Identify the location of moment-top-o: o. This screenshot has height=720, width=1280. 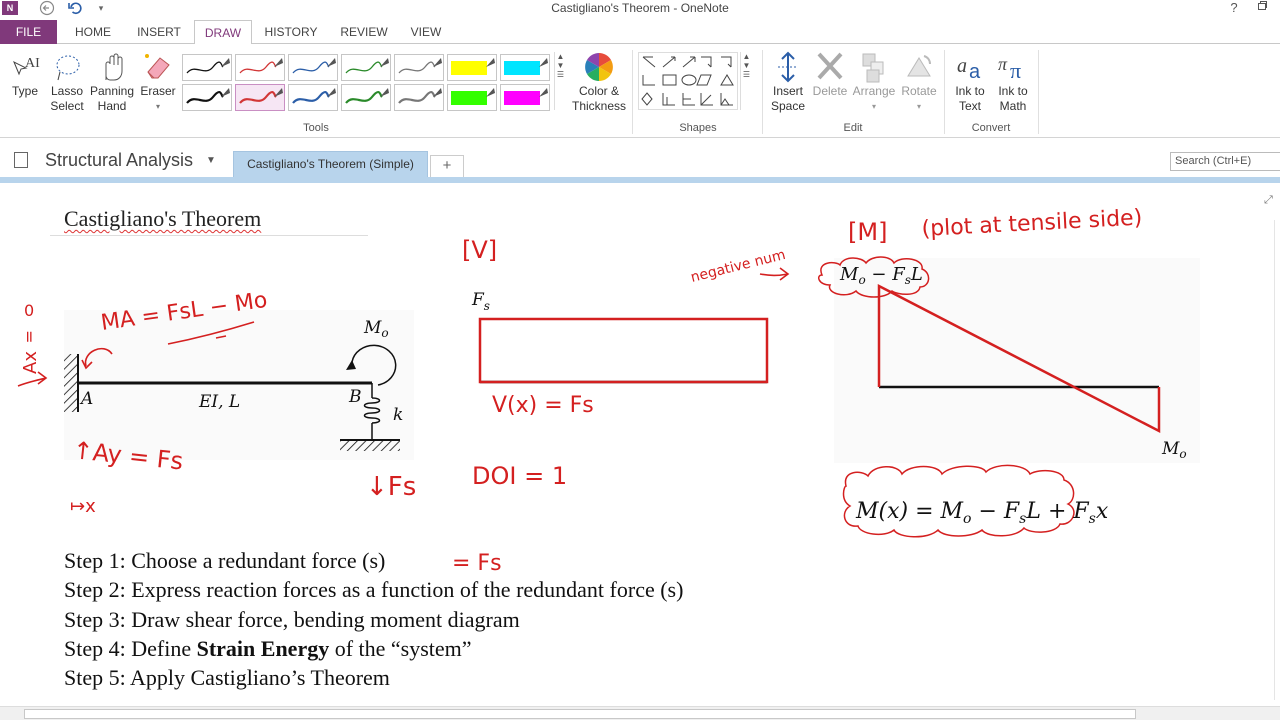
(861, 280).